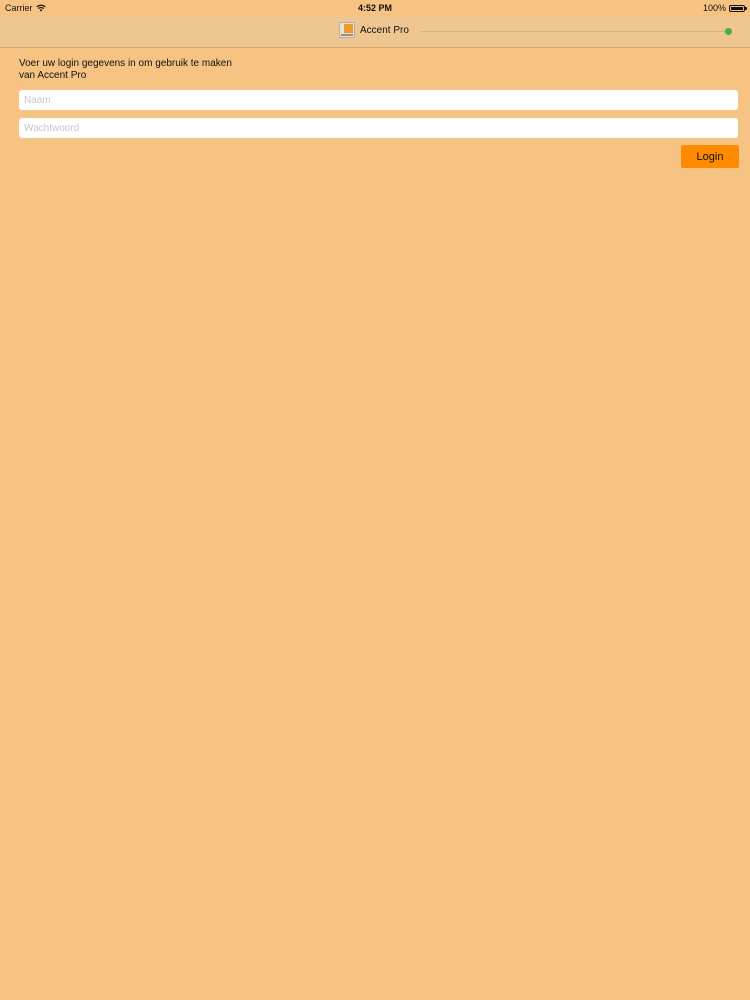 The height and width of the screenshot is (1000, 750). Describe the element at coordinates (384, 30) in the screenshot. I see `nav-title: Accent Pro` at that location.